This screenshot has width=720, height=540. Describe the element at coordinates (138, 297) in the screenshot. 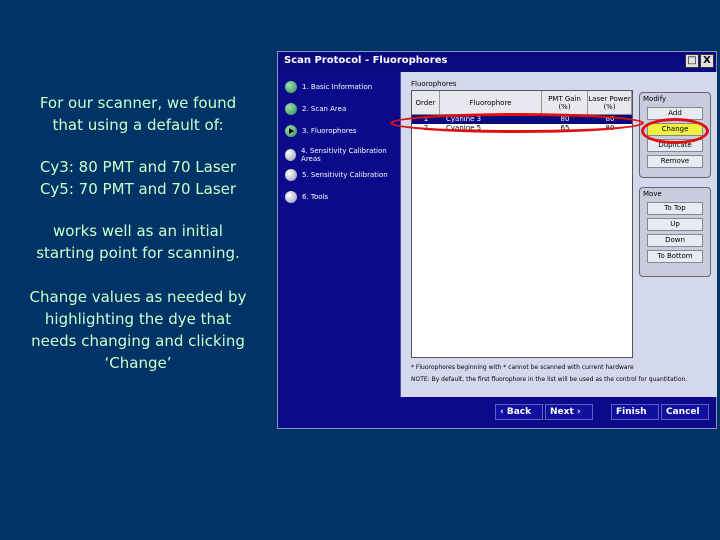

I see `caption-line: Change values as needed by` at that location.